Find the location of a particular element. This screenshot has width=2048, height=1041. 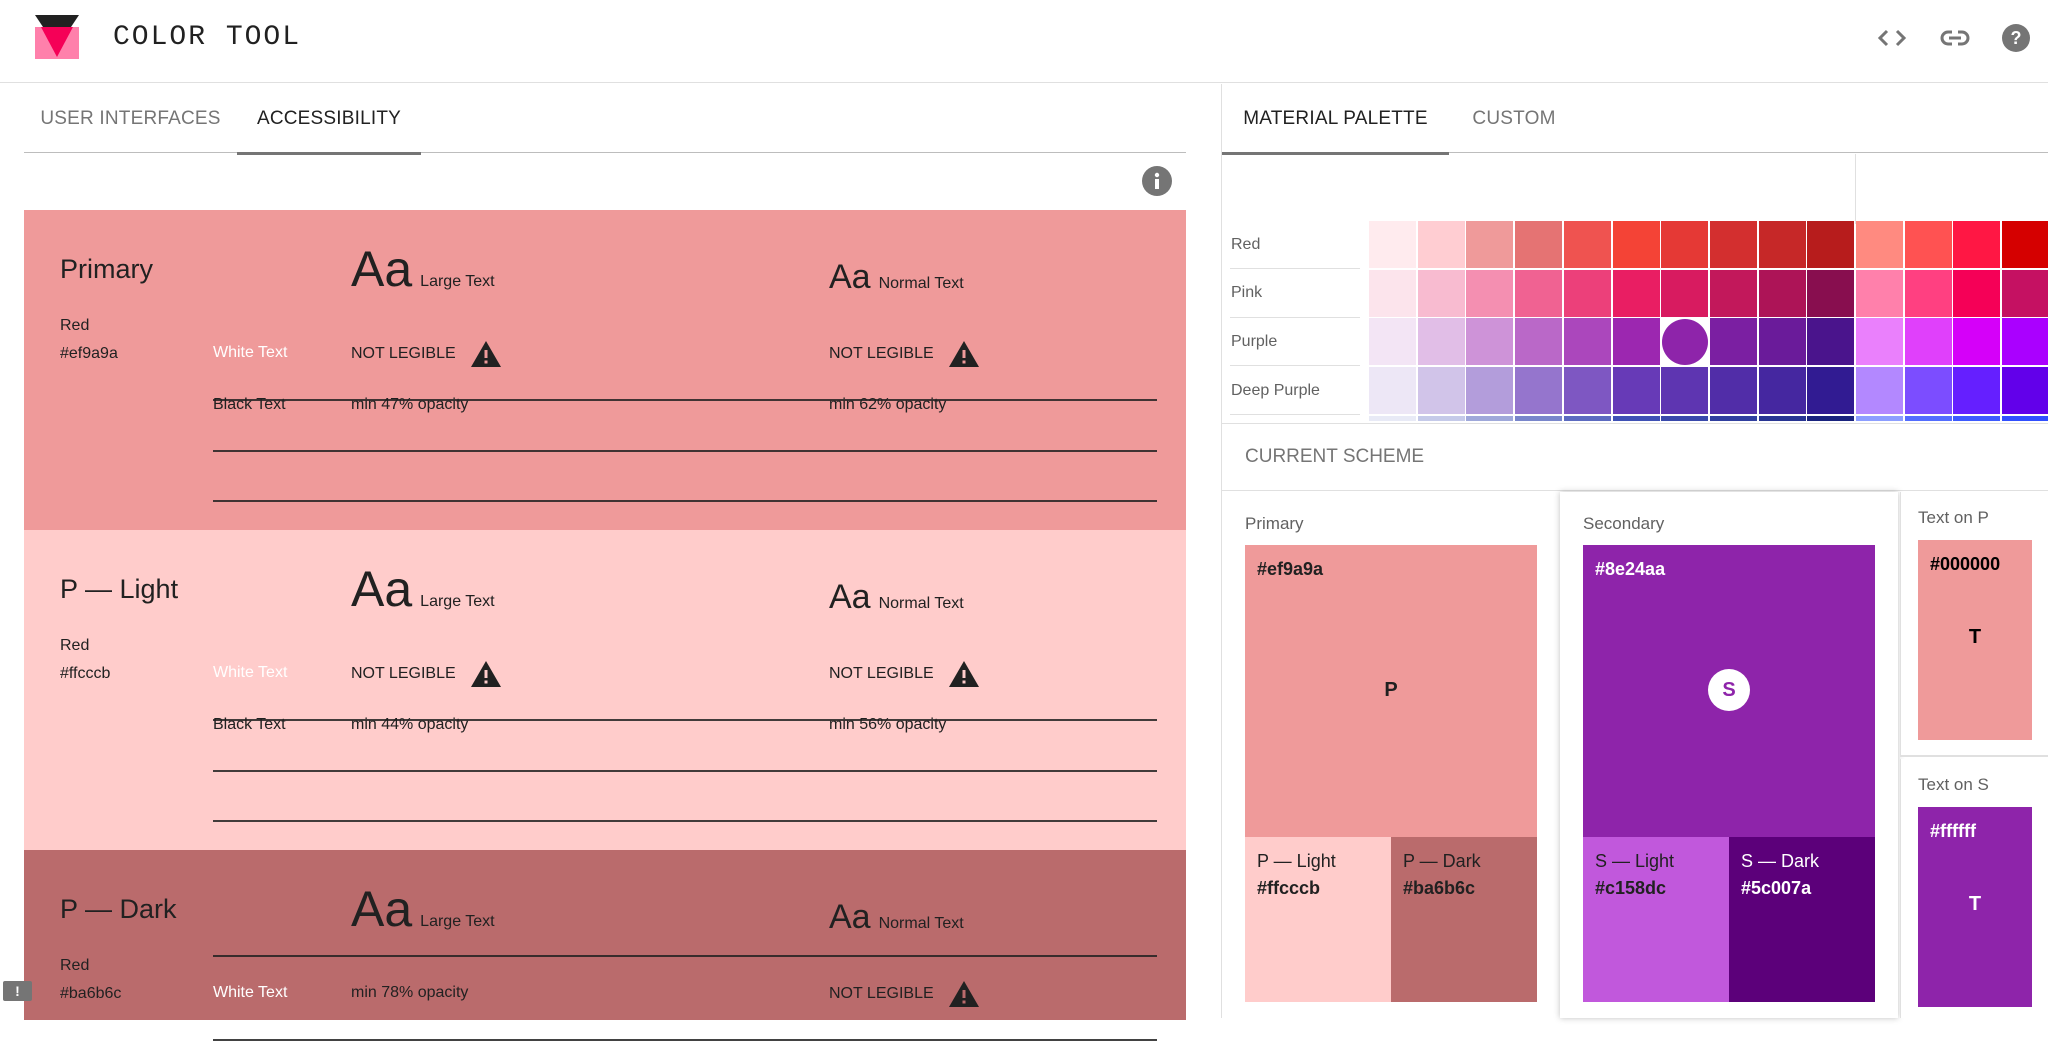

info-icon is located at coordinates (1157, 181).